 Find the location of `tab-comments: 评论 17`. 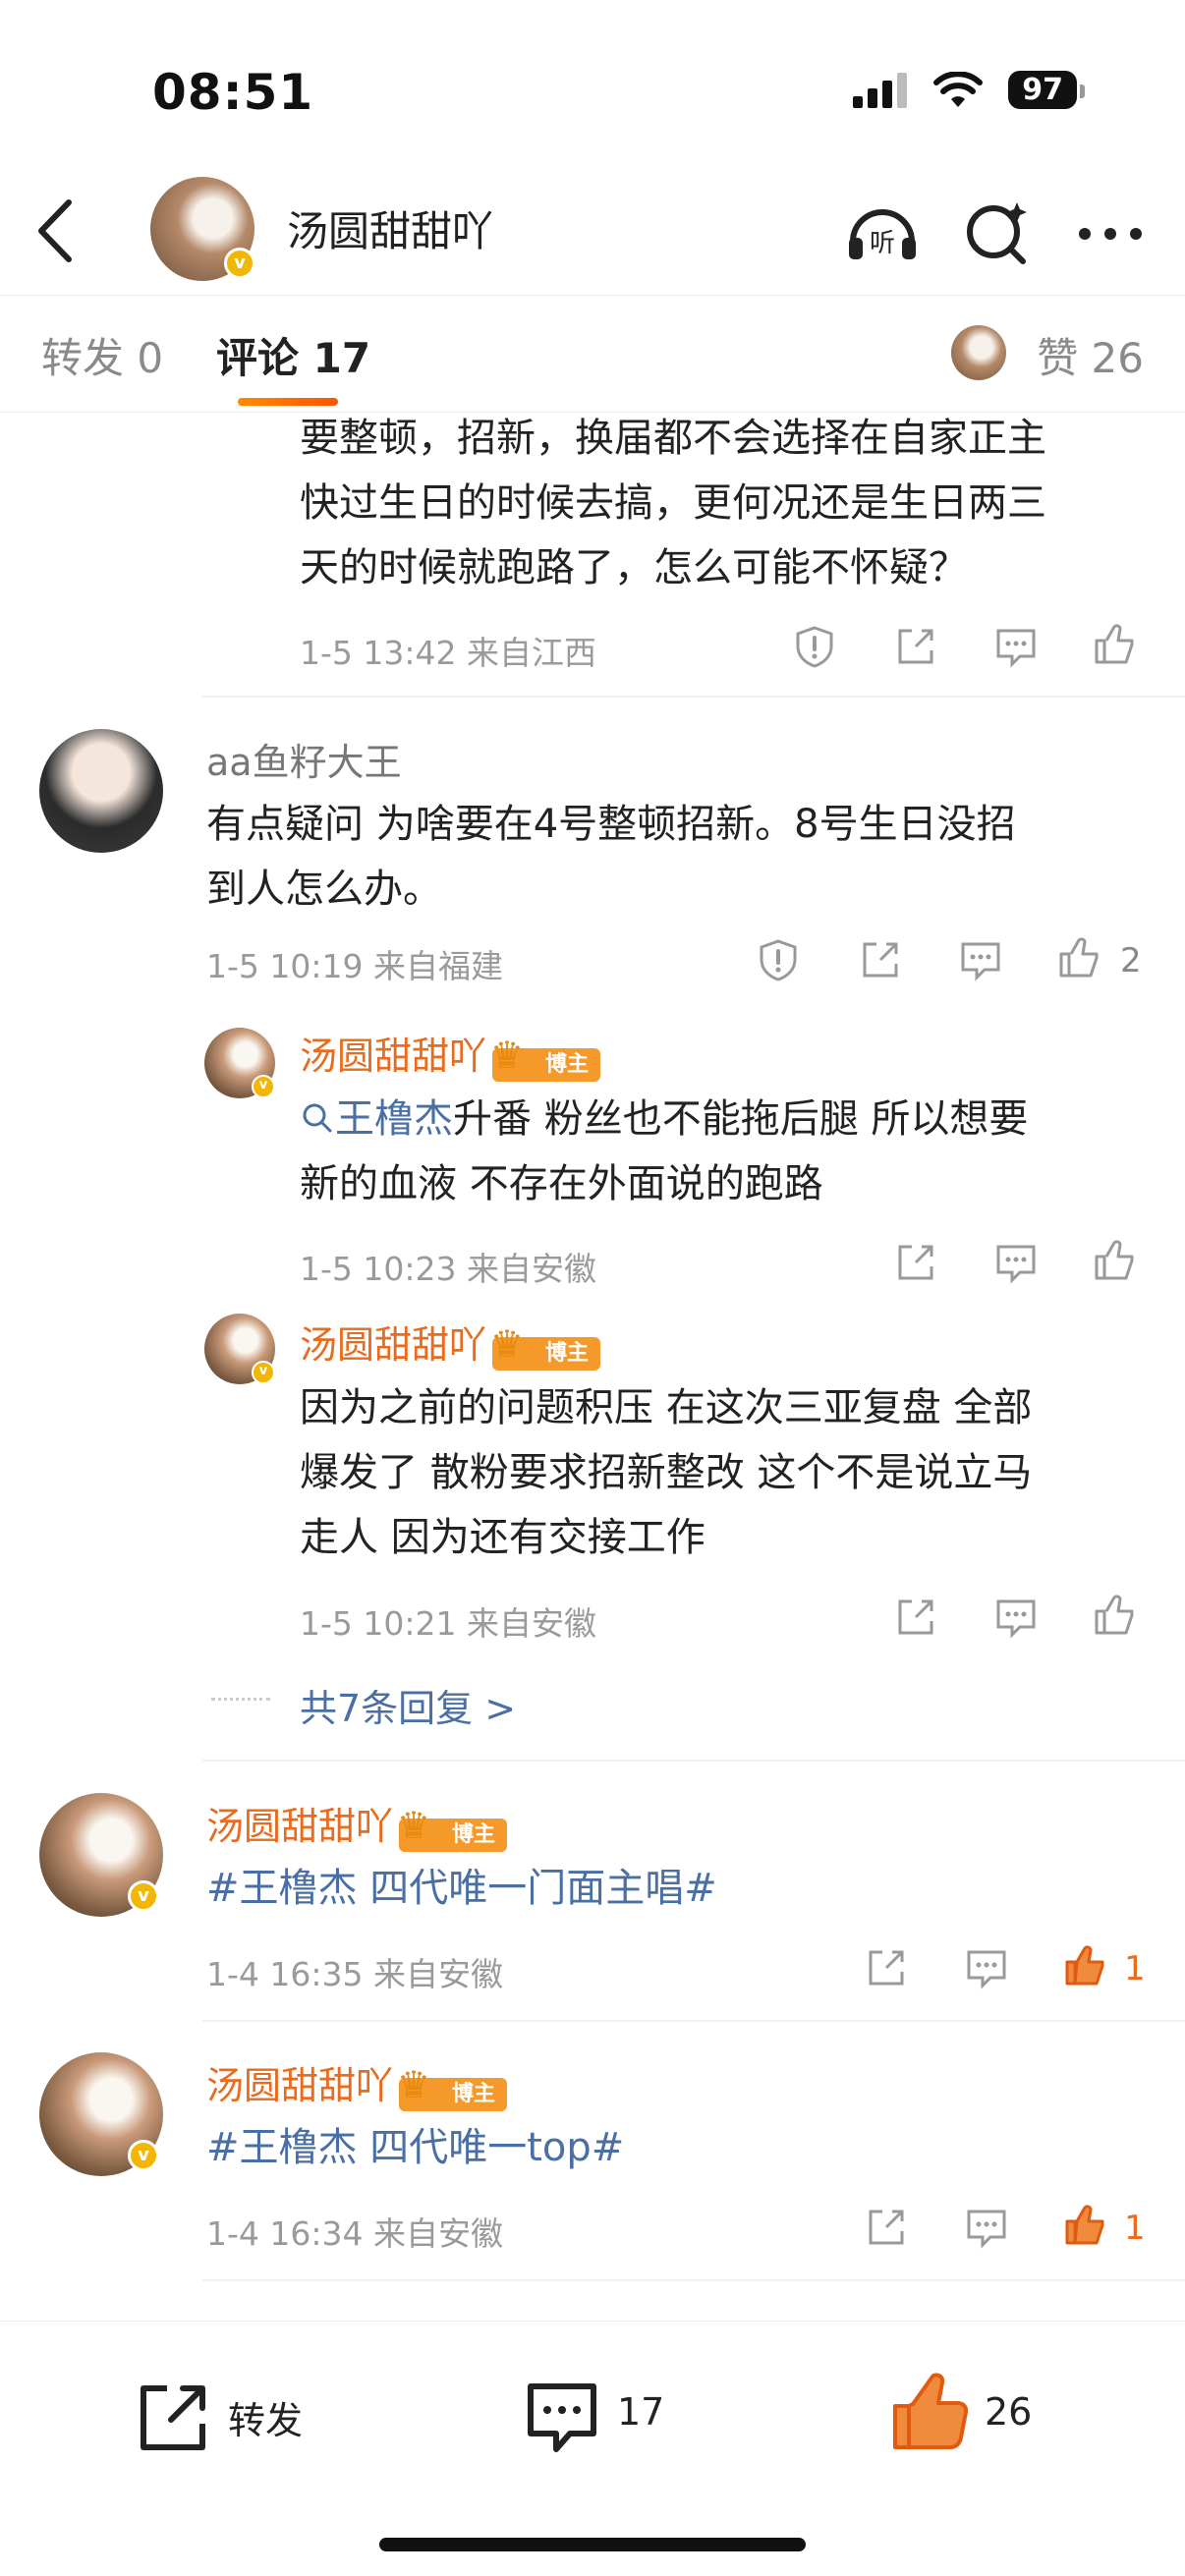

tab-comments: 评论 17 is located at coordinates (293, 355).